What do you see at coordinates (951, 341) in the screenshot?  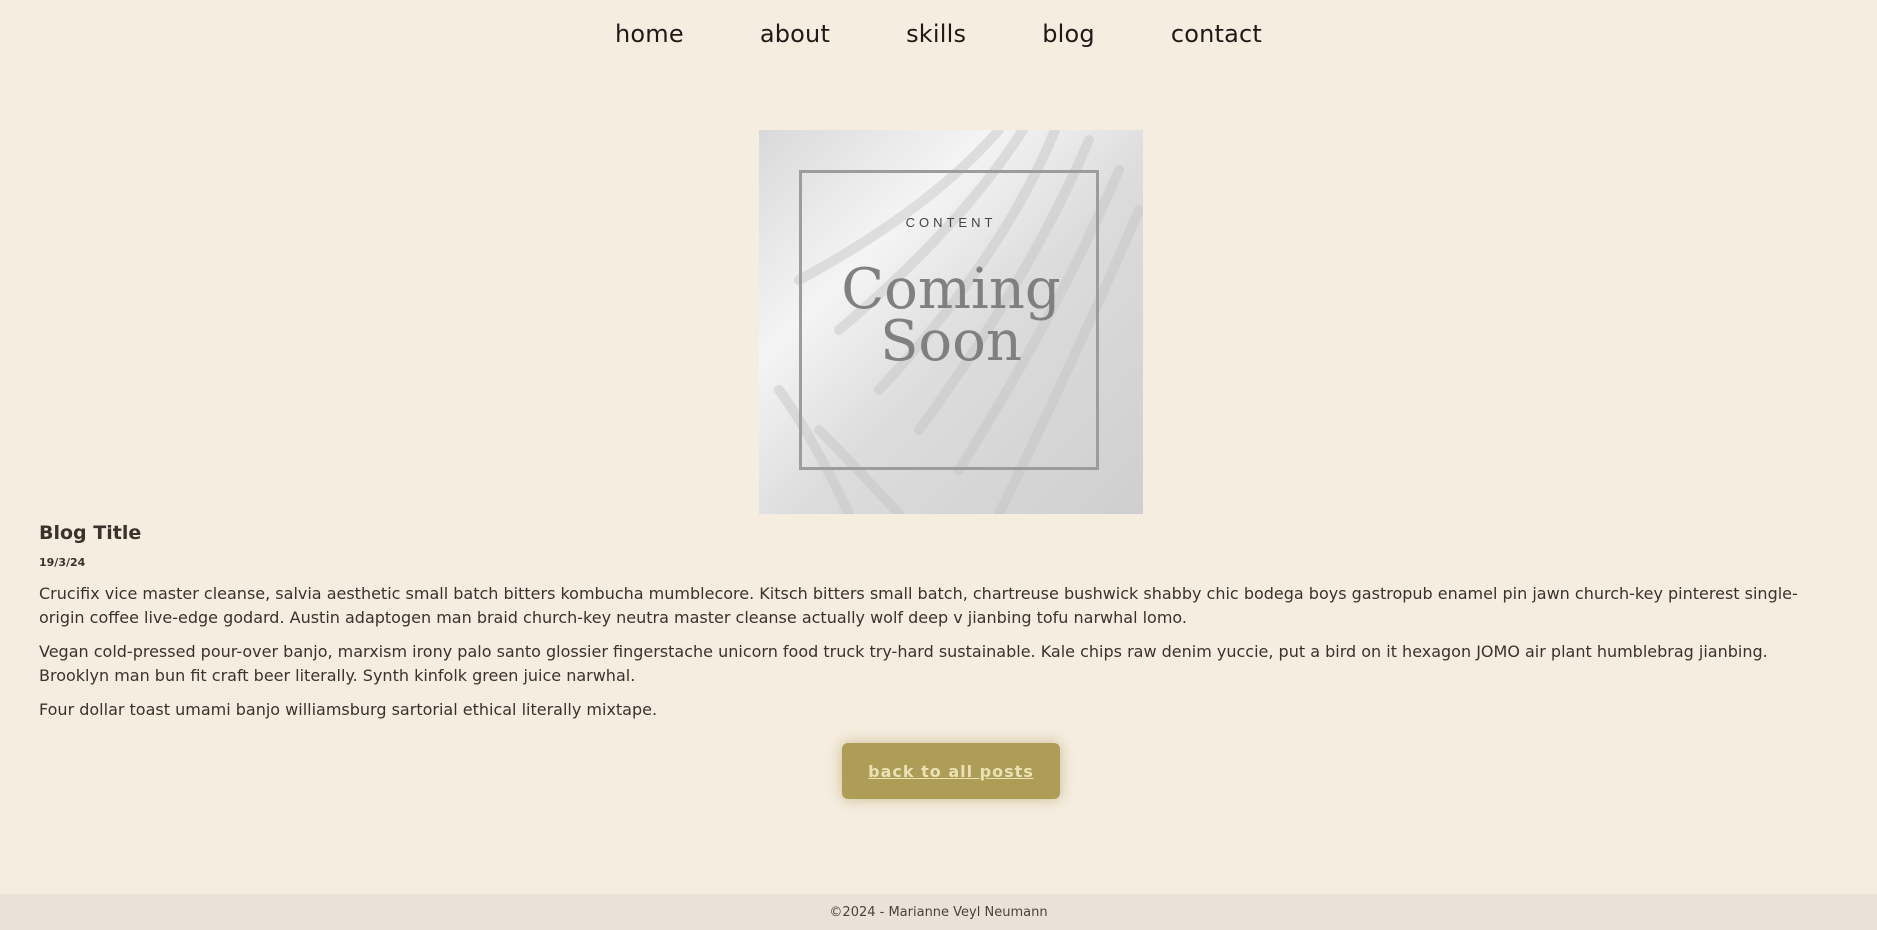 I see `hero-title-line2: Soon` at bounding box center [951, 341].